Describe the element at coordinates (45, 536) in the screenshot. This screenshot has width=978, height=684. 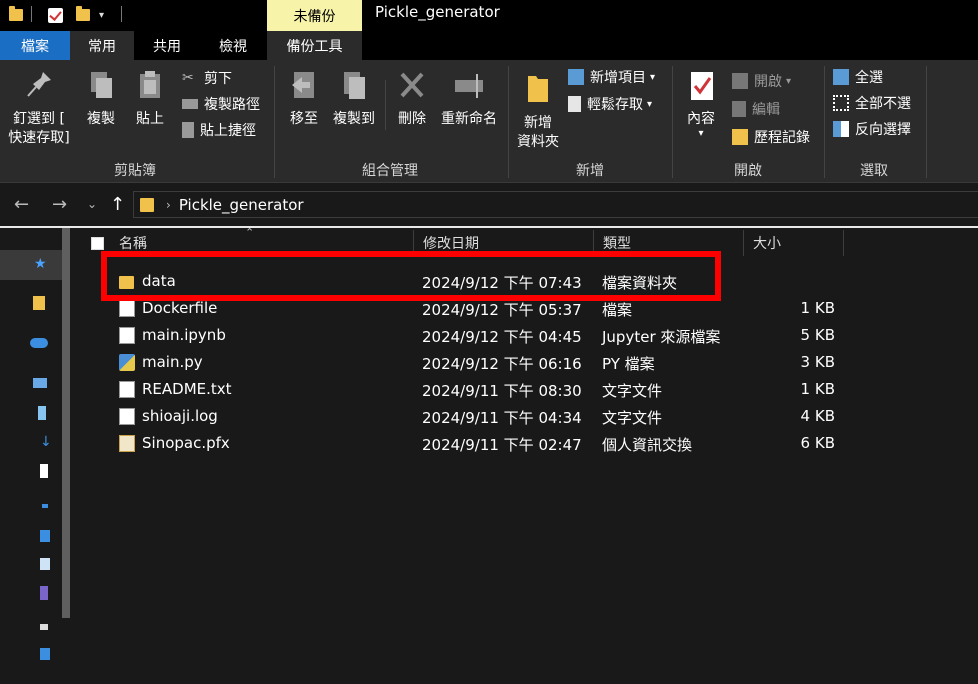
I see `desktop-icon` at that location.